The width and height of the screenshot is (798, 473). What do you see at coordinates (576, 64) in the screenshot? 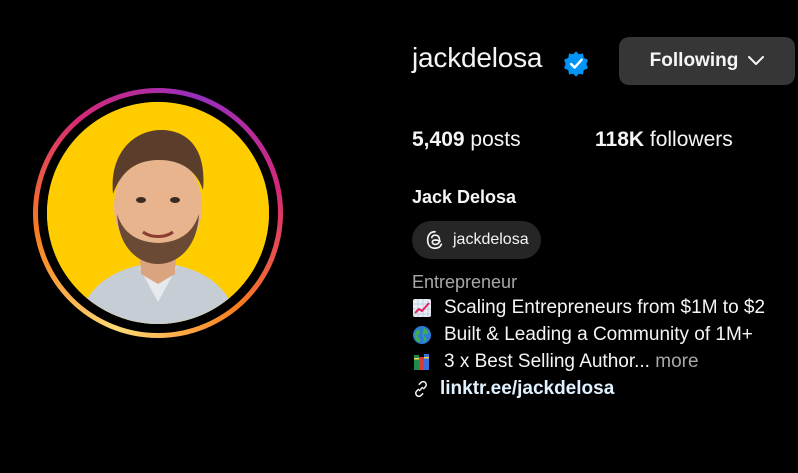
I see `verified-badge-icon` at bounding box center [576, 64].